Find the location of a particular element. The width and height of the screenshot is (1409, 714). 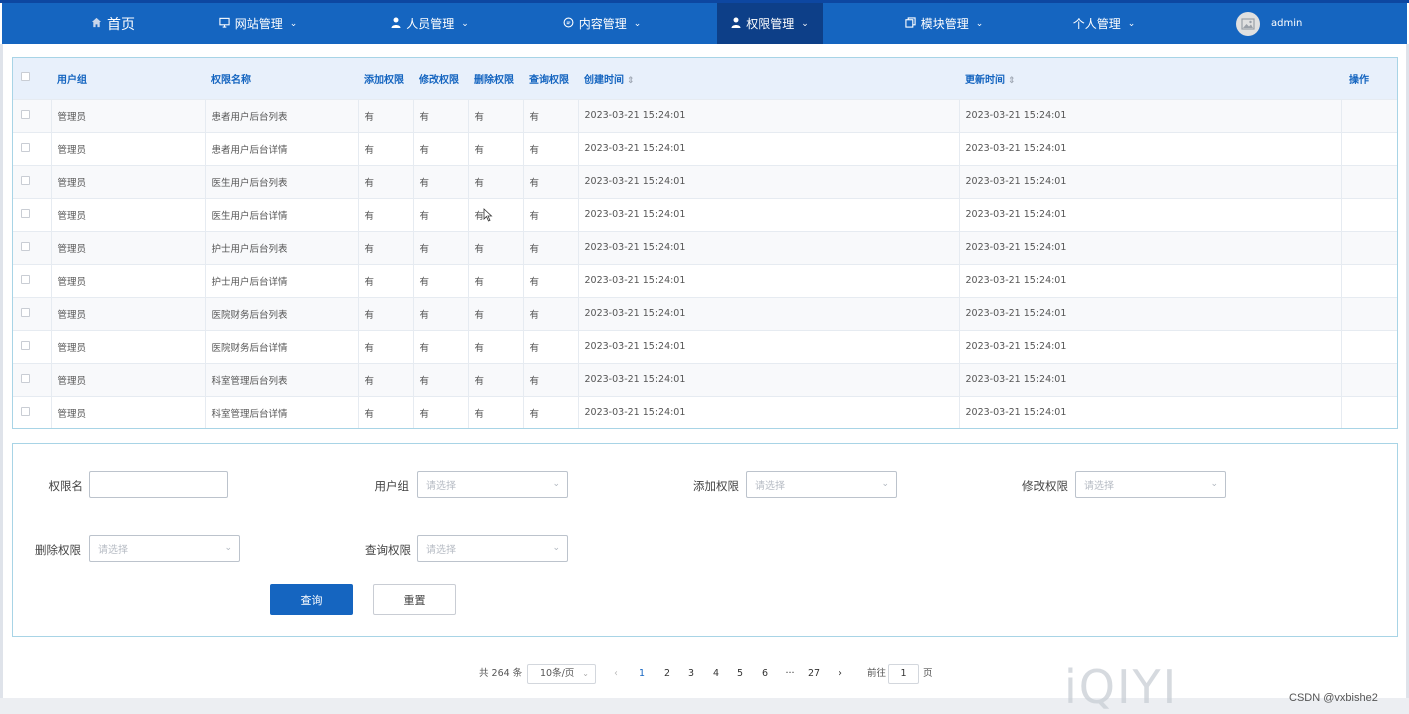

page-number: 1 is located at coordinates (642, 674).